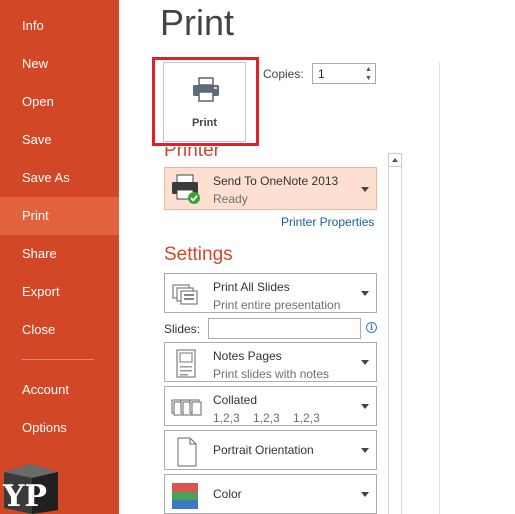 This screenshot has height=514, width=515. Describe the element at coordinates (187, 452) in the screenshot. I see `portrait-icon` at that location.